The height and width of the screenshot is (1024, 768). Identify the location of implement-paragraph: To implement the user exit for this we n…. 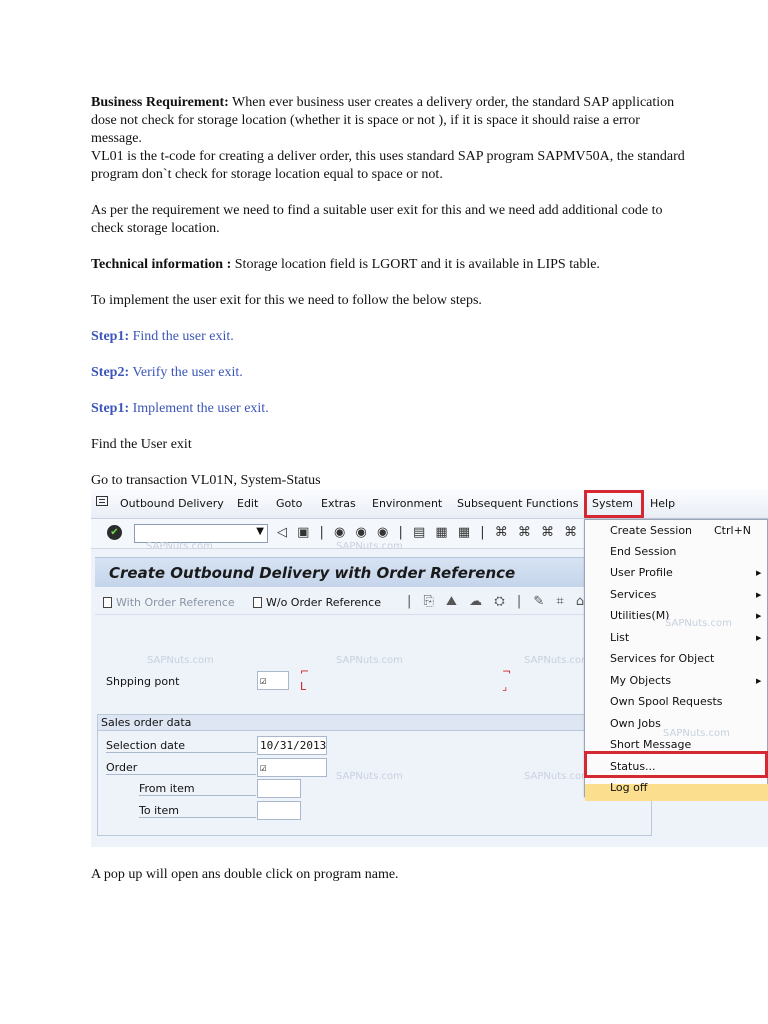
(286, 300).